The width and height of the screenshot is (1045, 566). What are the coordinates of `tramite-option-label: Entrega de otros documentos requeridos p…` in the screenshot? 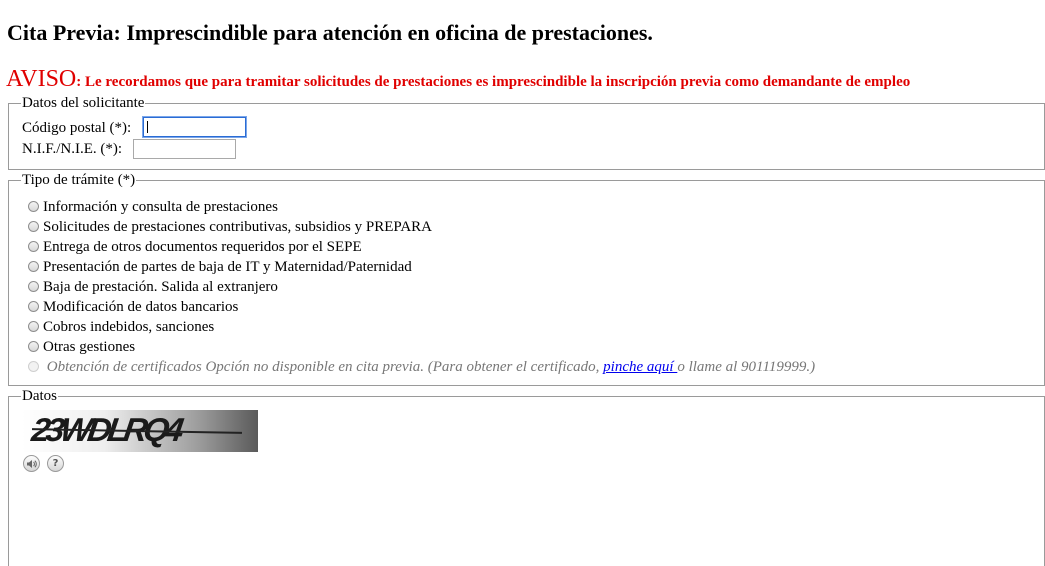 It's located at (202, 247).